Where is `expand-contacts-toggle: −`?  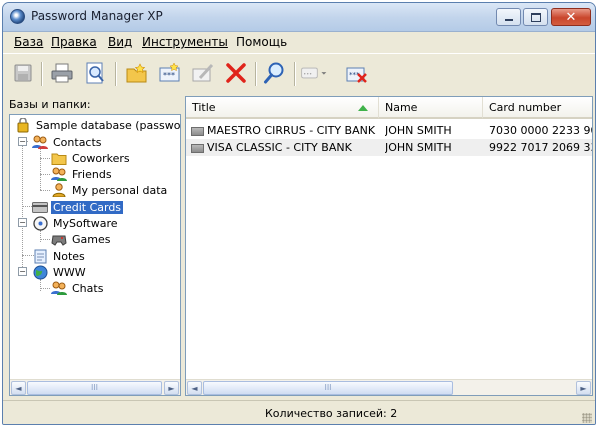
expand-contacts-toggle: − is located at coordinates (22, 141).